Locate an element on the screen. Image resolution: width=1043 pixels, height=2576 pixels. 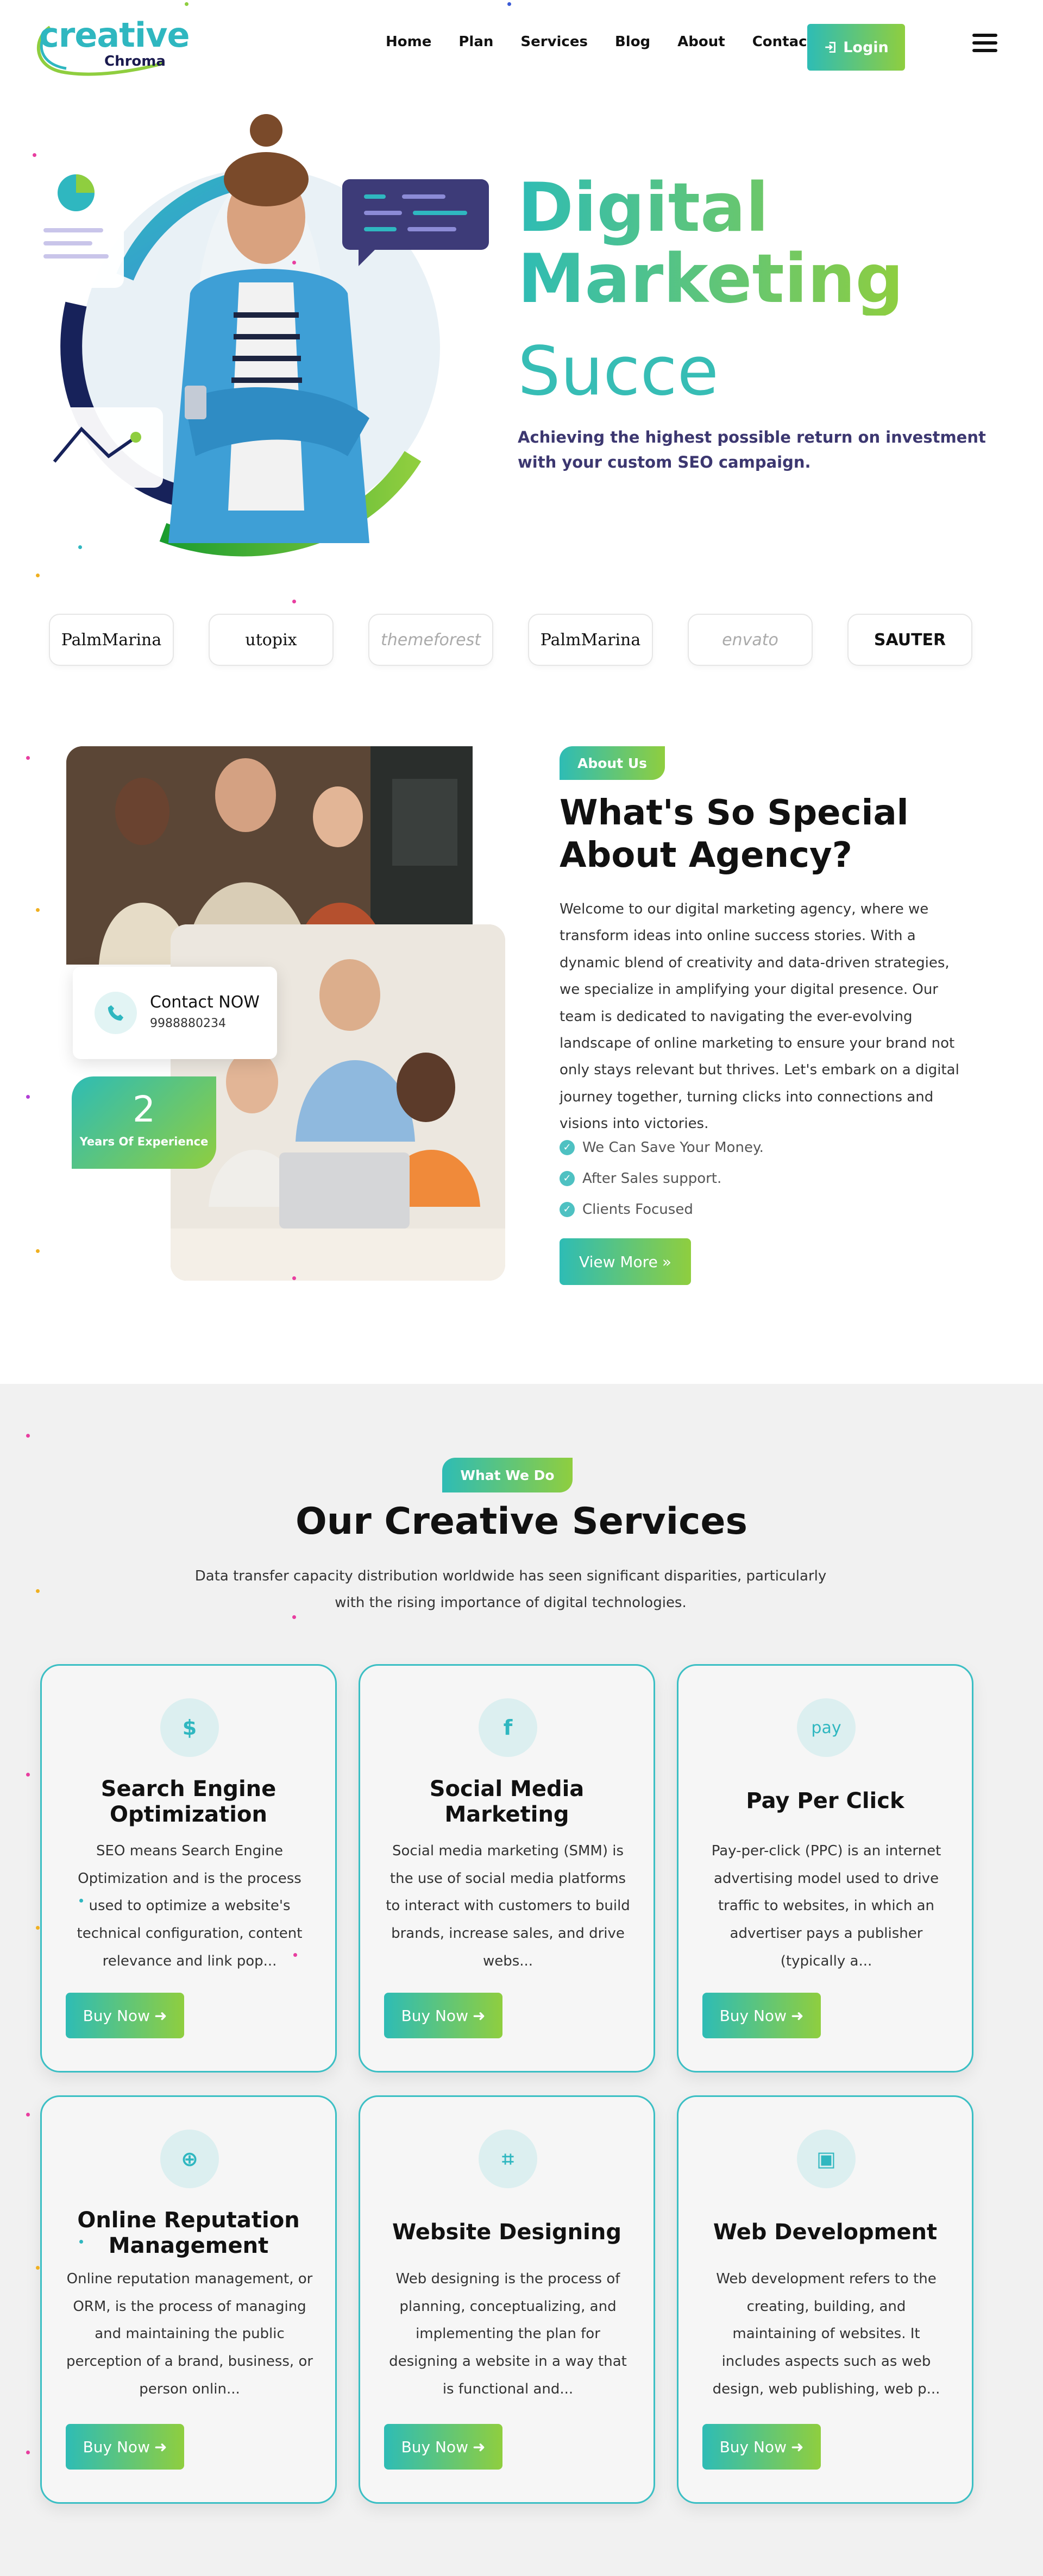
brand-logo: creative Chroma is located at coordinates (109, 46).